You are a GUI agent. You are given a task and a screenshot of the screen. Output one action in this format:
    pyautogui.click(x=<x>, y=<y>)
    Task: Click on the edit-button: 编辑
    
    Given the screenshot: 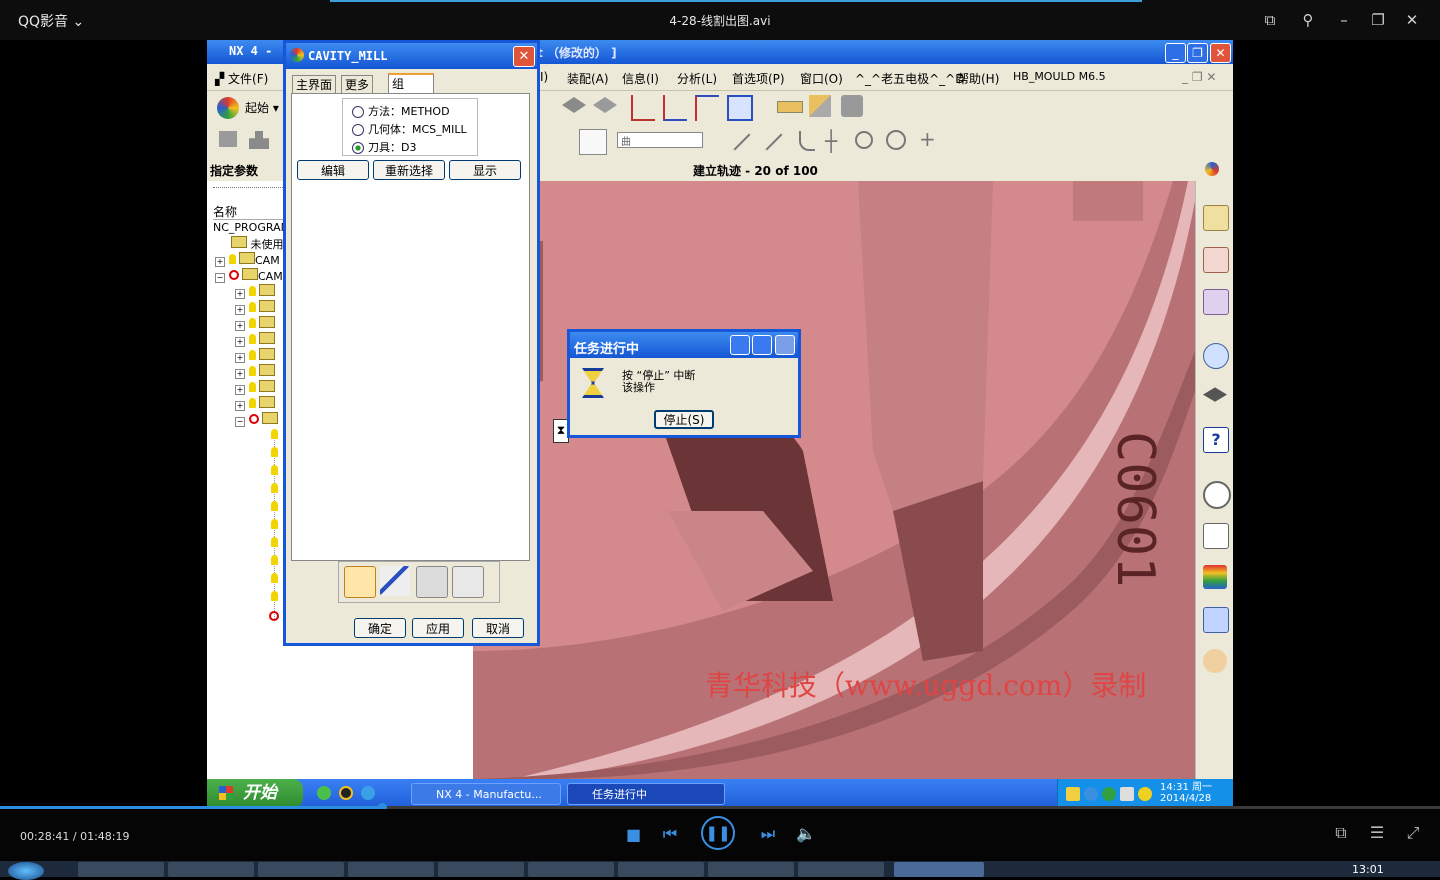 What is the action you would take?
    pyautogui.click(x=333, y=170)
    